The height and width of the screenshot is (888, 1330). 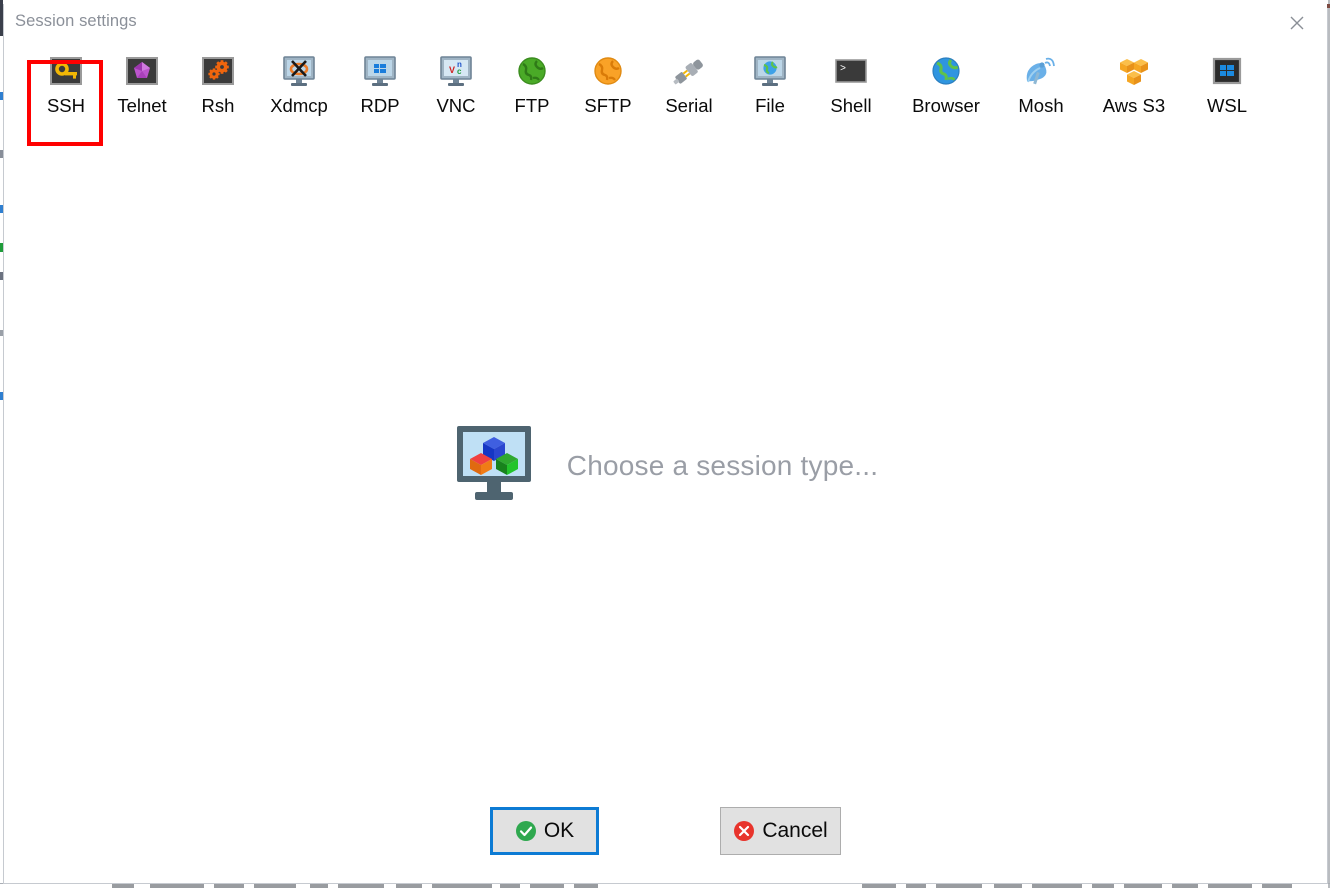 What do you see at coordinates (456, 105) in the screenshot?
I see `session-type-label: VNC` at bounding box center [456, 105].